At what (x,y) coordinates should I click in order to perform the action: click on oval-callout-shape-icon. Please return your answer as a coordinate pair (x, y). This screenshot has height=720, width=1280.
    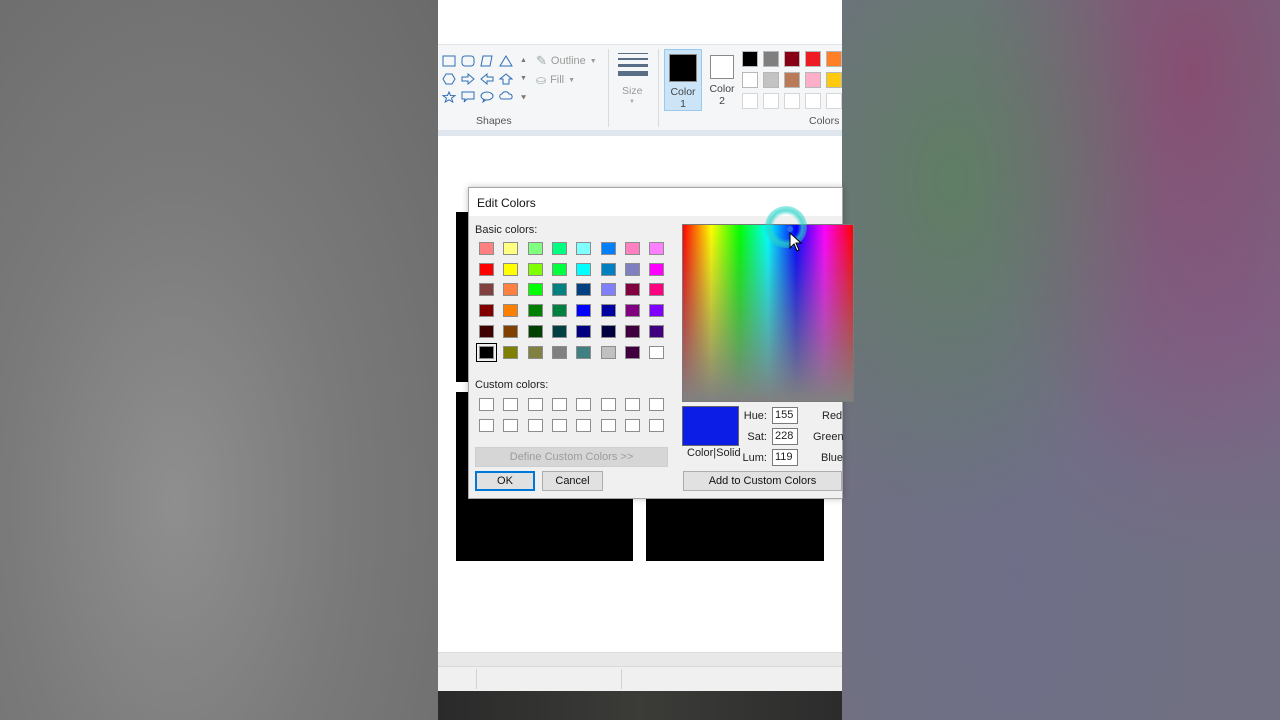
    Looking at the image, I should click on (487, 97).